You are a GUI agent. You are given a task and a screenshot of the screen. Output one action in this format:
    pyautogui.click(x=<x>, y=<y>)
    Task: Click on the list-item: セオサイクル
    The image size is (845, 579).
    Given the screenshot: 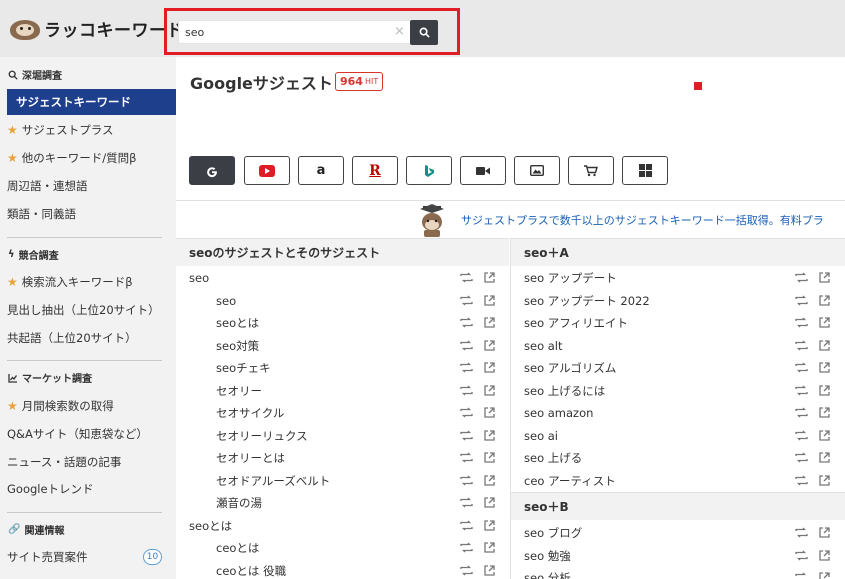 What is the action you would take?
    pyautogui.click(x=250, y=413)
    